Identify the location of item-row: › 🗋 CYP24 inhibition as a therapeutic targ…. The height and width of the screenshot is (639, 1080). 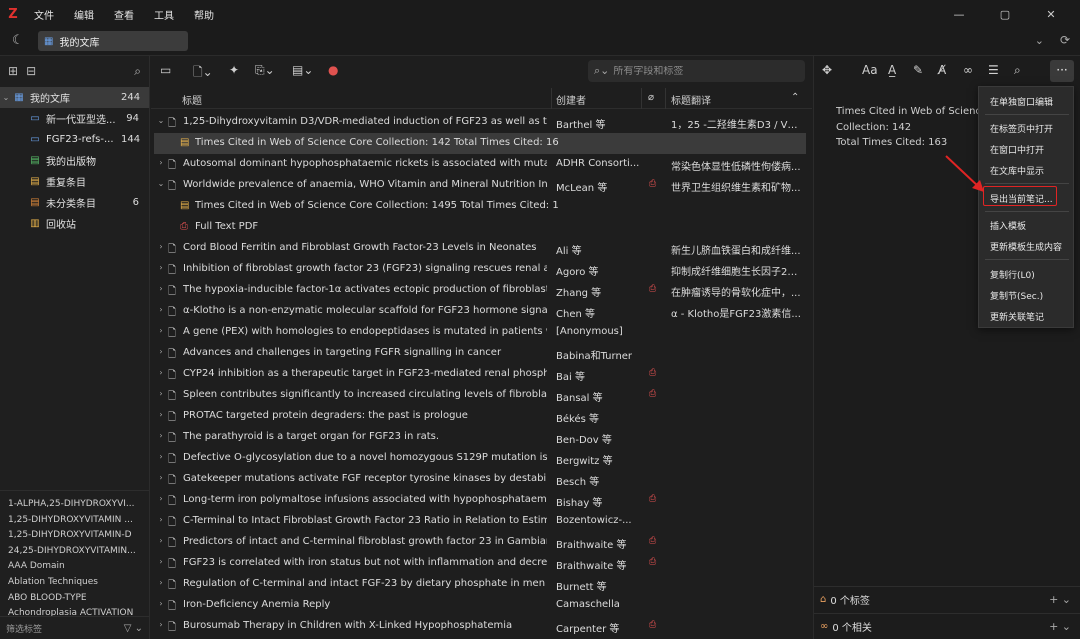
(480, 374).